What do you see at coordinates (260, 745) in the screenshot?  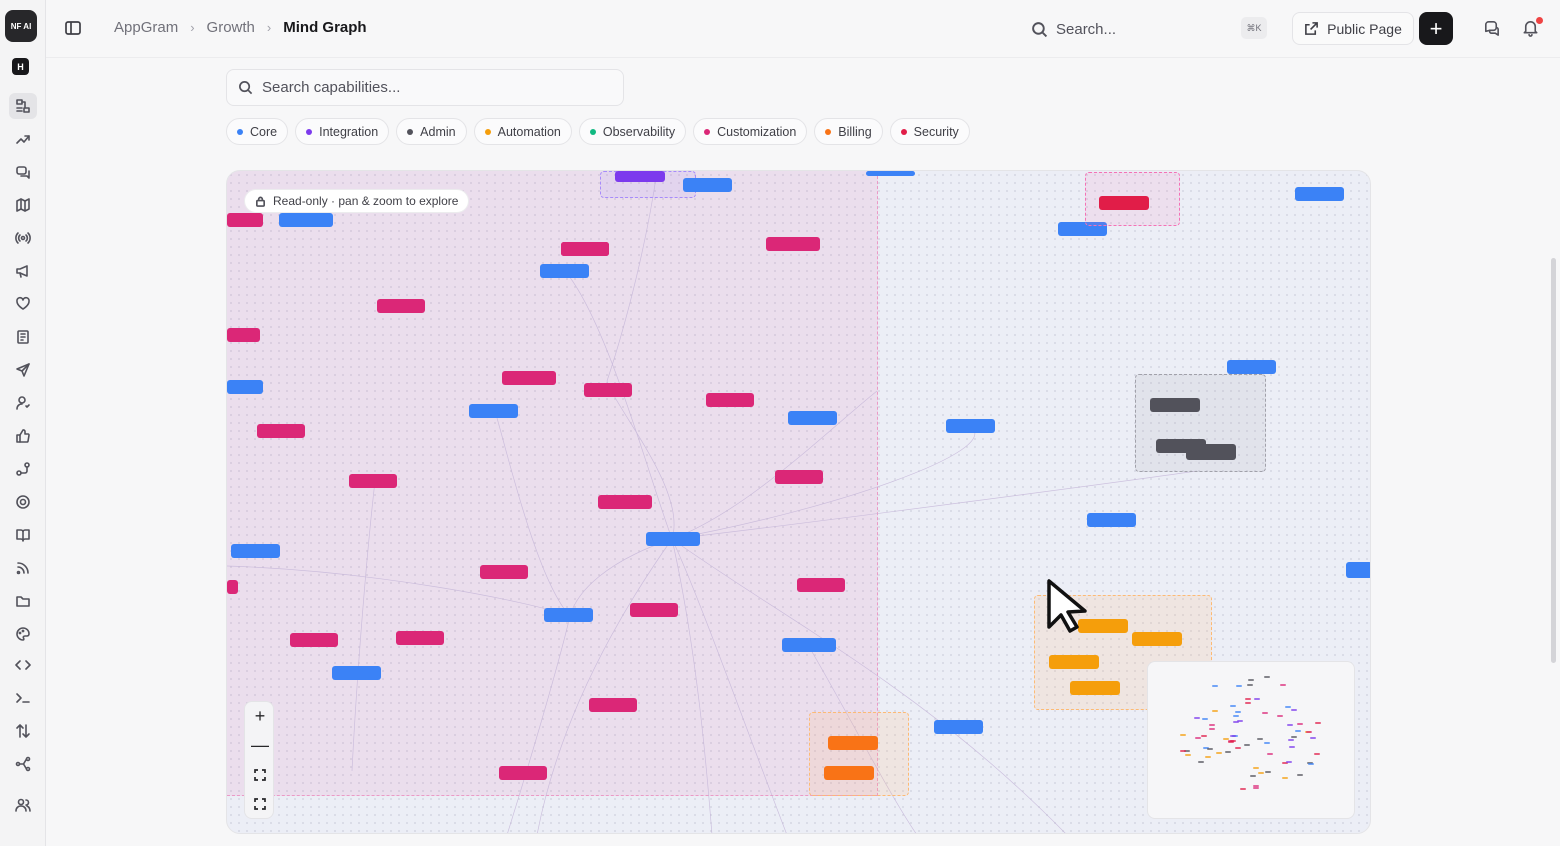 I see `zoom-out-button: —` at bounding box center [260, 745].